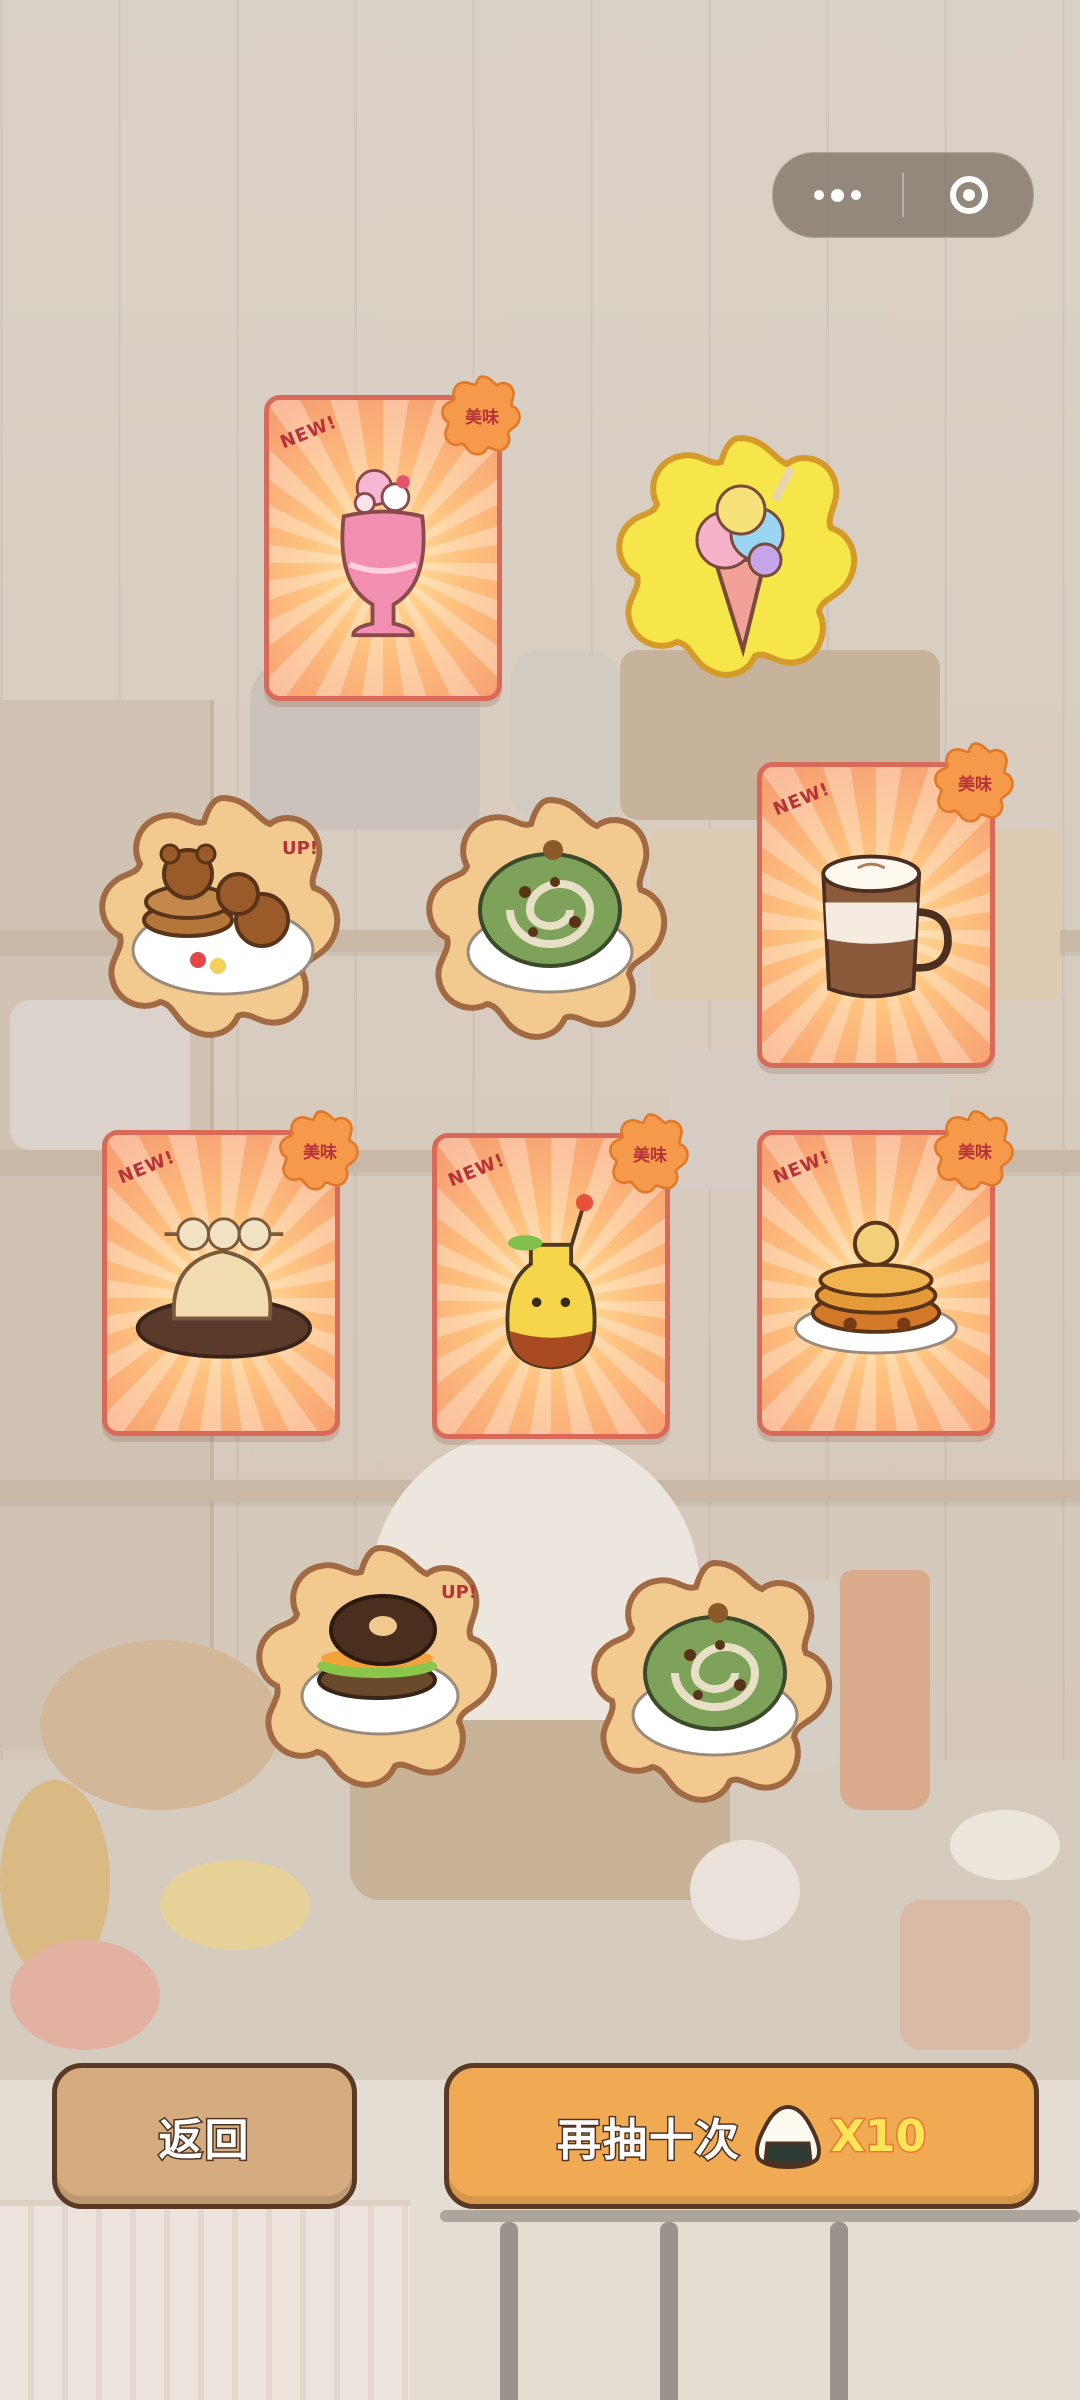 This screenshot has width=1080, height=2400. What do you see at coordinates (968, 195) in the screenshot?
I see `target-close-icon` at bounding box center [968, 195].